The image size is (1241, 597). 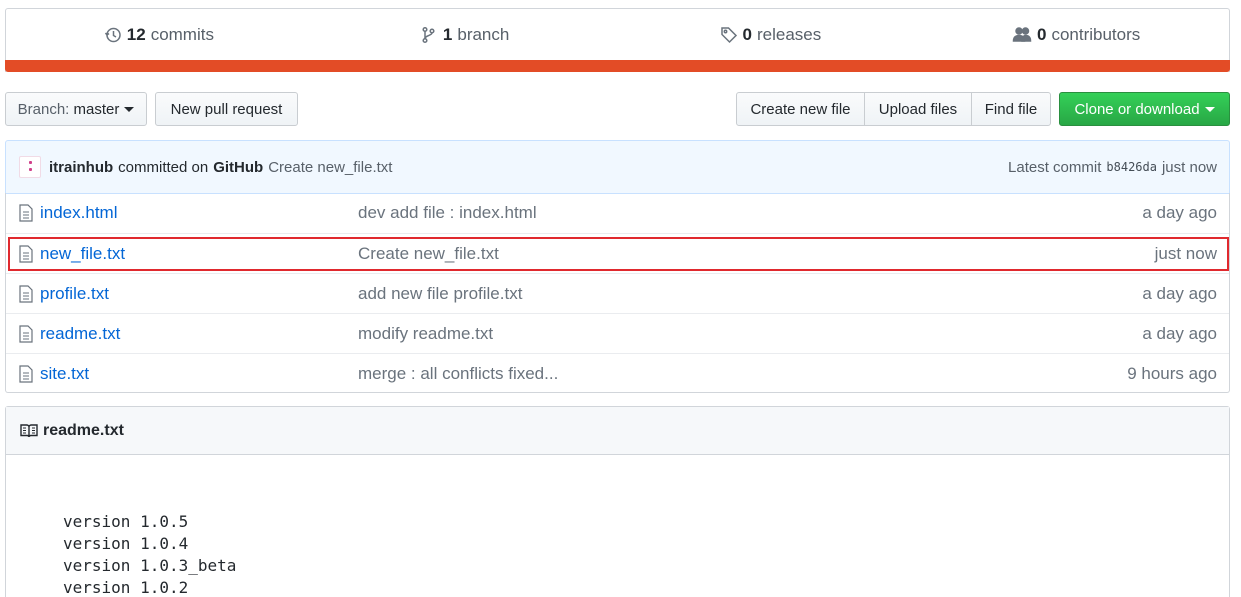 What do you see at coordinates (750, 294) in the screenshot?
I see `file-commit-message: add new file profile.txt` at bounding box center [750, 294].